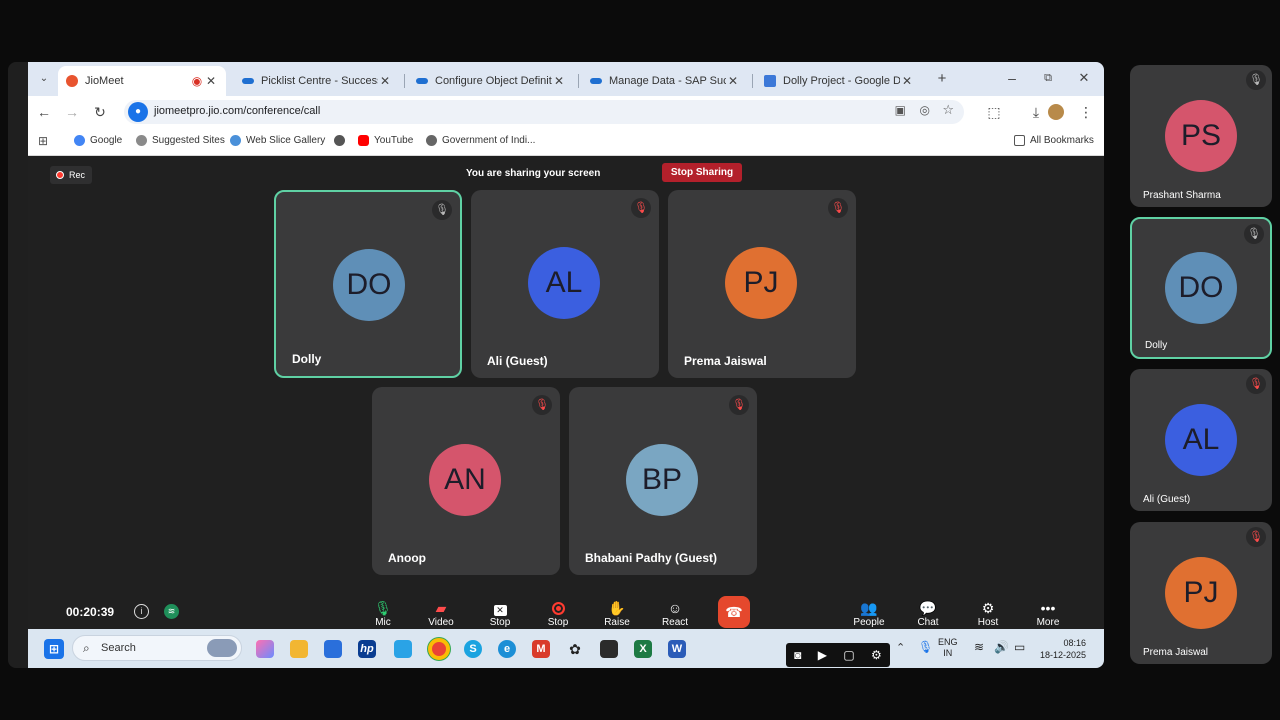  Describe the element at coordinates (1084, 78) in the screenshot. I see `close-window-icon: ✕` at that location.